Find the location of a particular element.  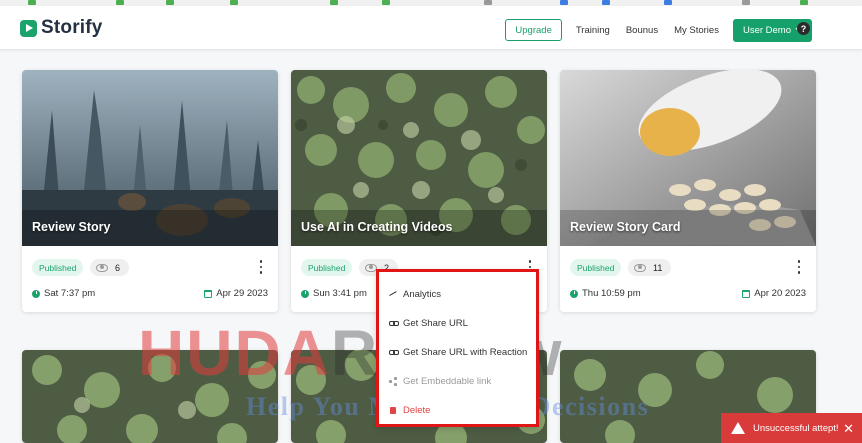

chart-icon is located at coordinates (393, 294).